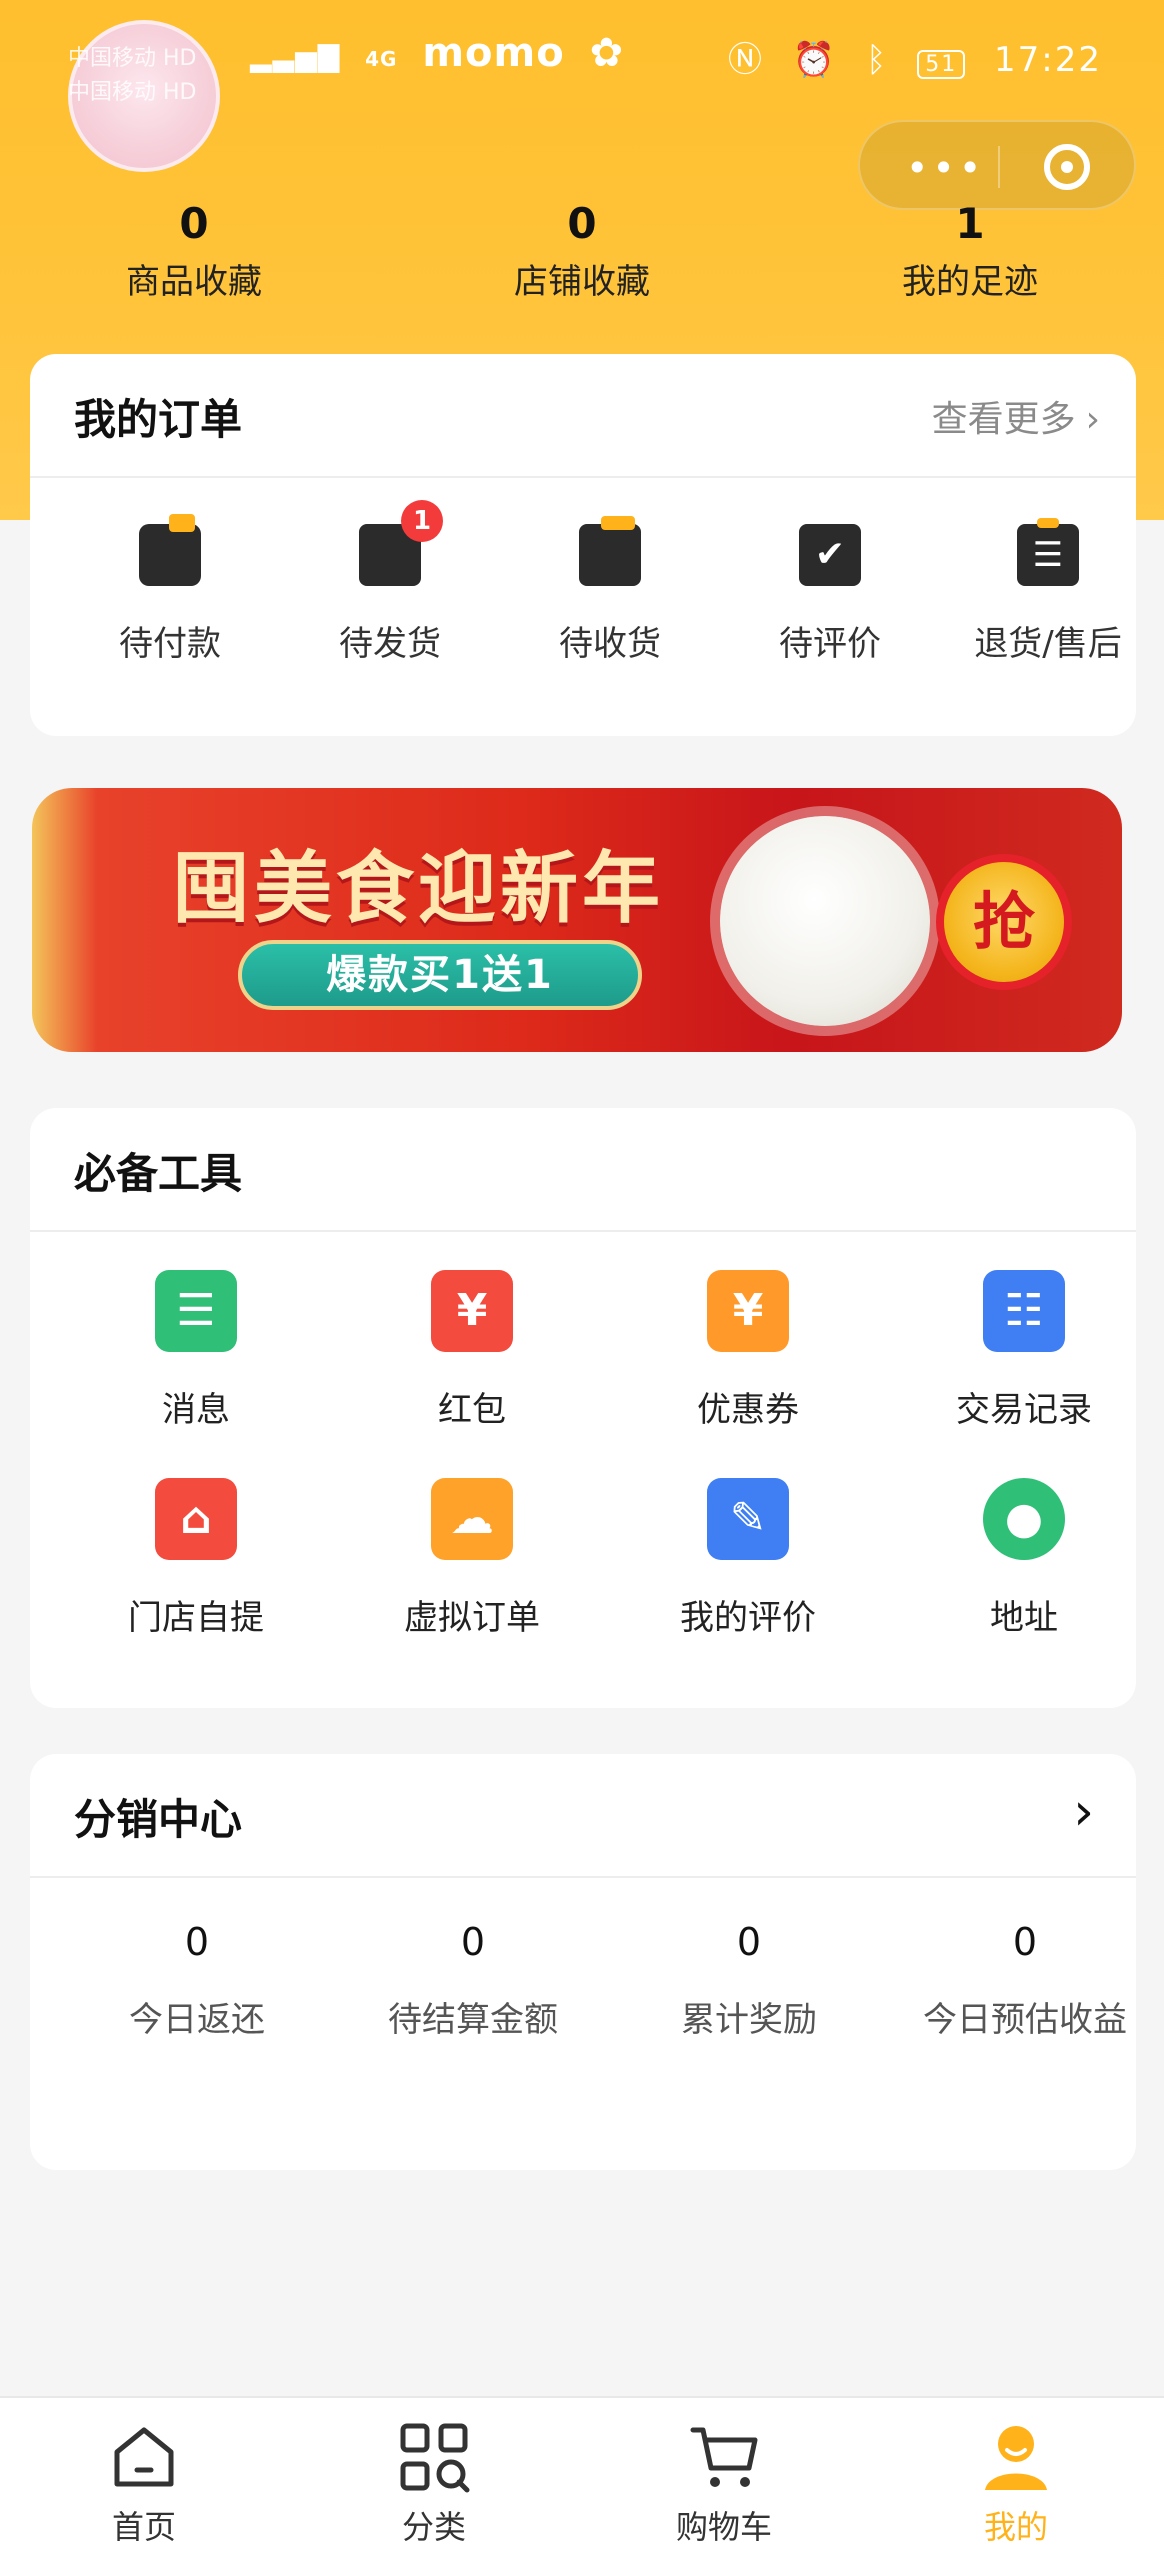  I want to click on distribution-estimated-earnings: 0 今日预估收益, so click(1025, 1977).